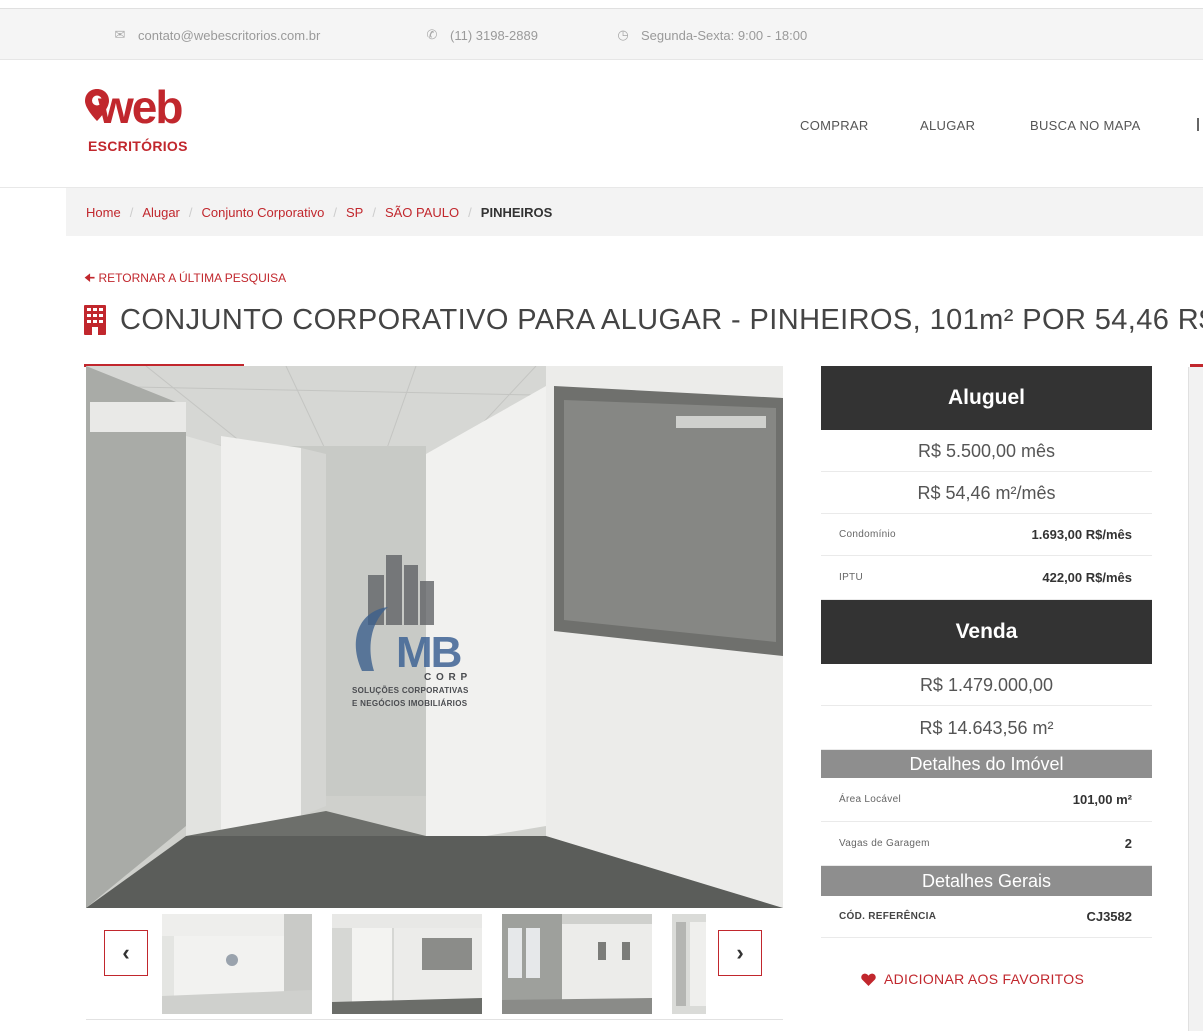  What do you see at coordinates (986, 535) in the screenshot?
I see `condominio-row: Condomínio 1.693,00 R$/mês` at bounding box center [986, 535].